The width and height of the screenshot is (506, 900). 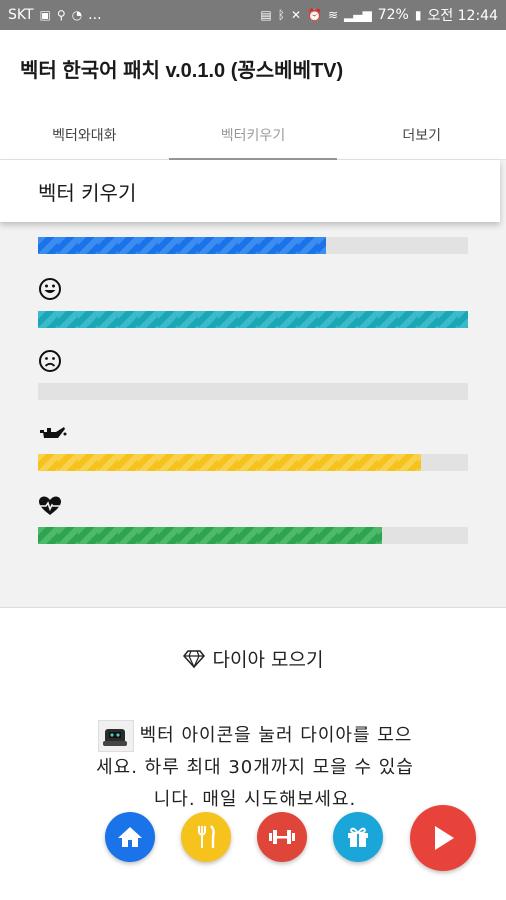 What do you see at coordinates (50, 289) in the screenshot?
I see `smile-icon` at bounding box center [50, 289].